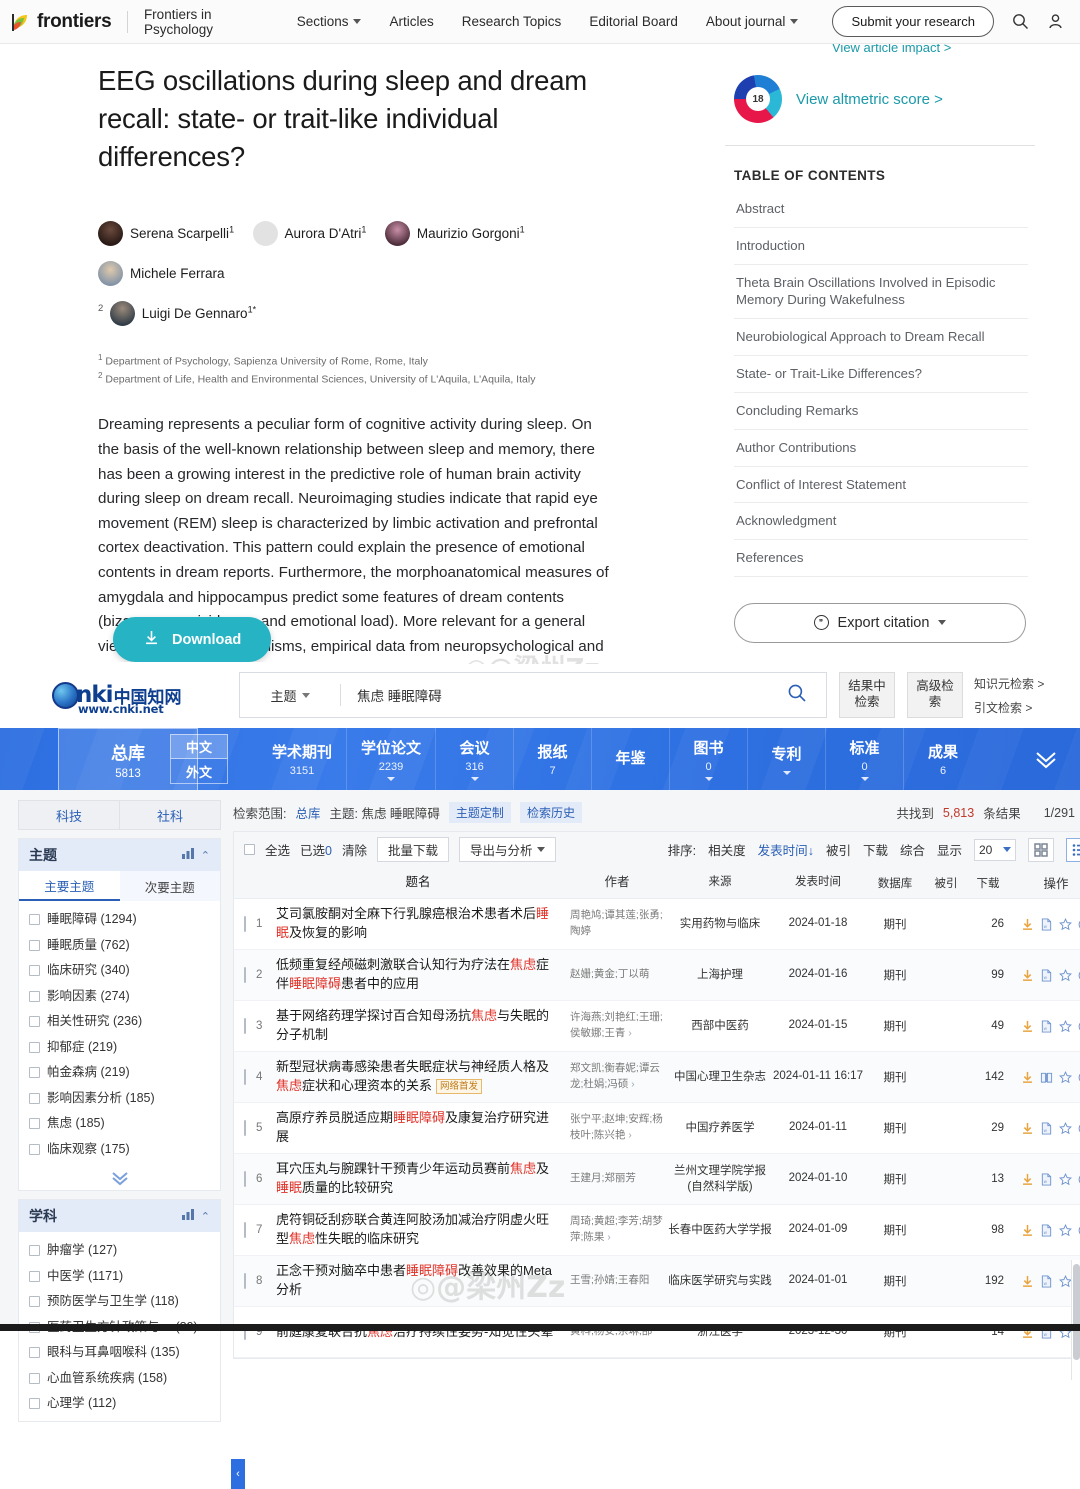  What do you see at coordinates (192, 639) in the screenshot?
I see `download-button: Download` at bounding box center [192, 639].